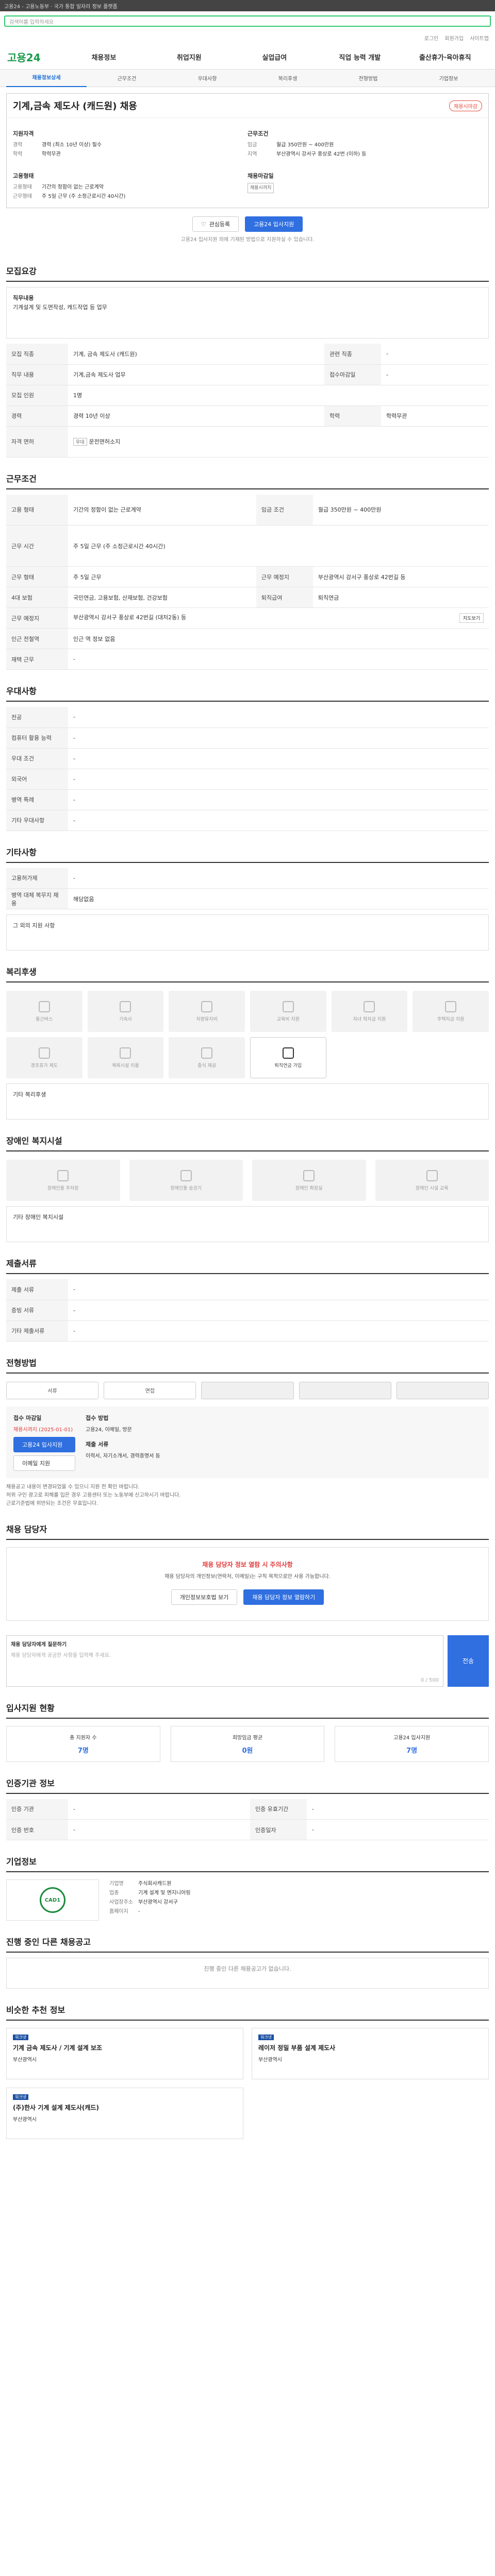 The height and width of the screenshot is (2576, 495). What do you see at coordinates (24, 56) in the screenshot?
I see `logo: 고용24` at bounding box center [24, 56].